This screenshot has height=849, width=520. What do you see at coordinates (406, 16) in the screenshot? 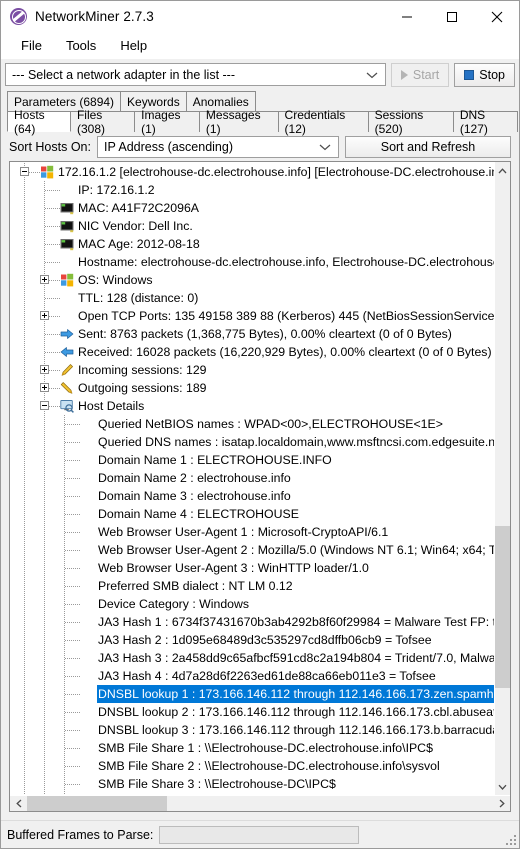
I see `minimize-icon` at bounding box center [406, 16].